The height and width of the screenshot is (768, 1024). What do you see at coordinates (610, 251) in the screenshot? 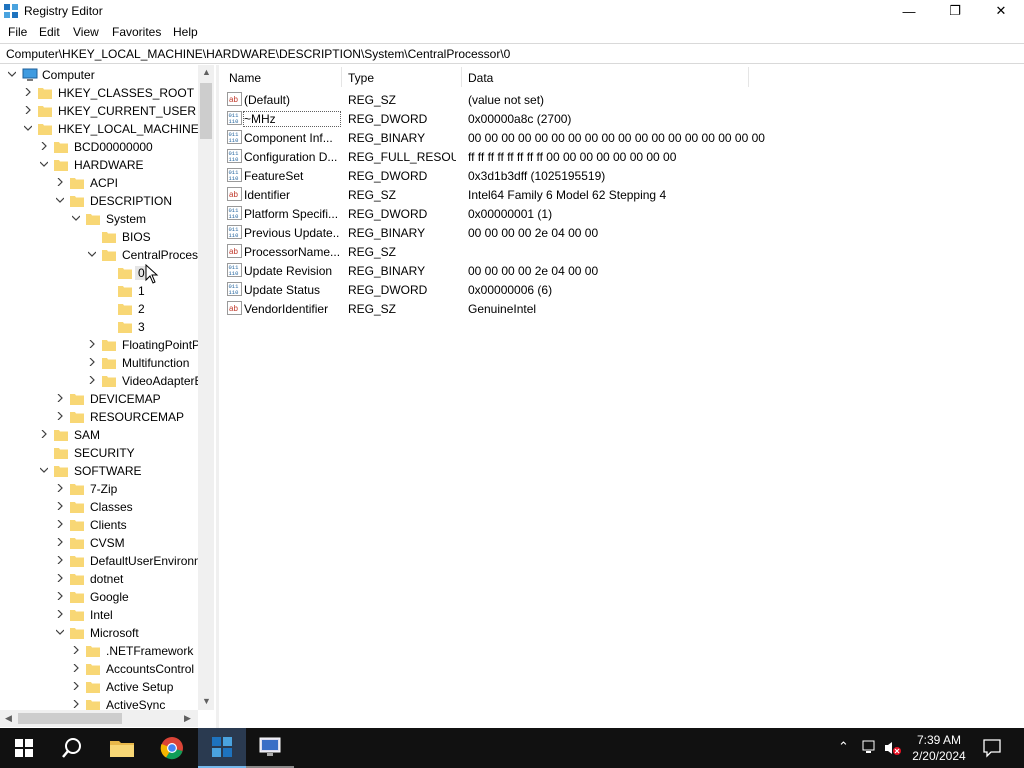
I see `value-row: ab ProcessorName... REG_SZ` at bounding box center [610, 251].